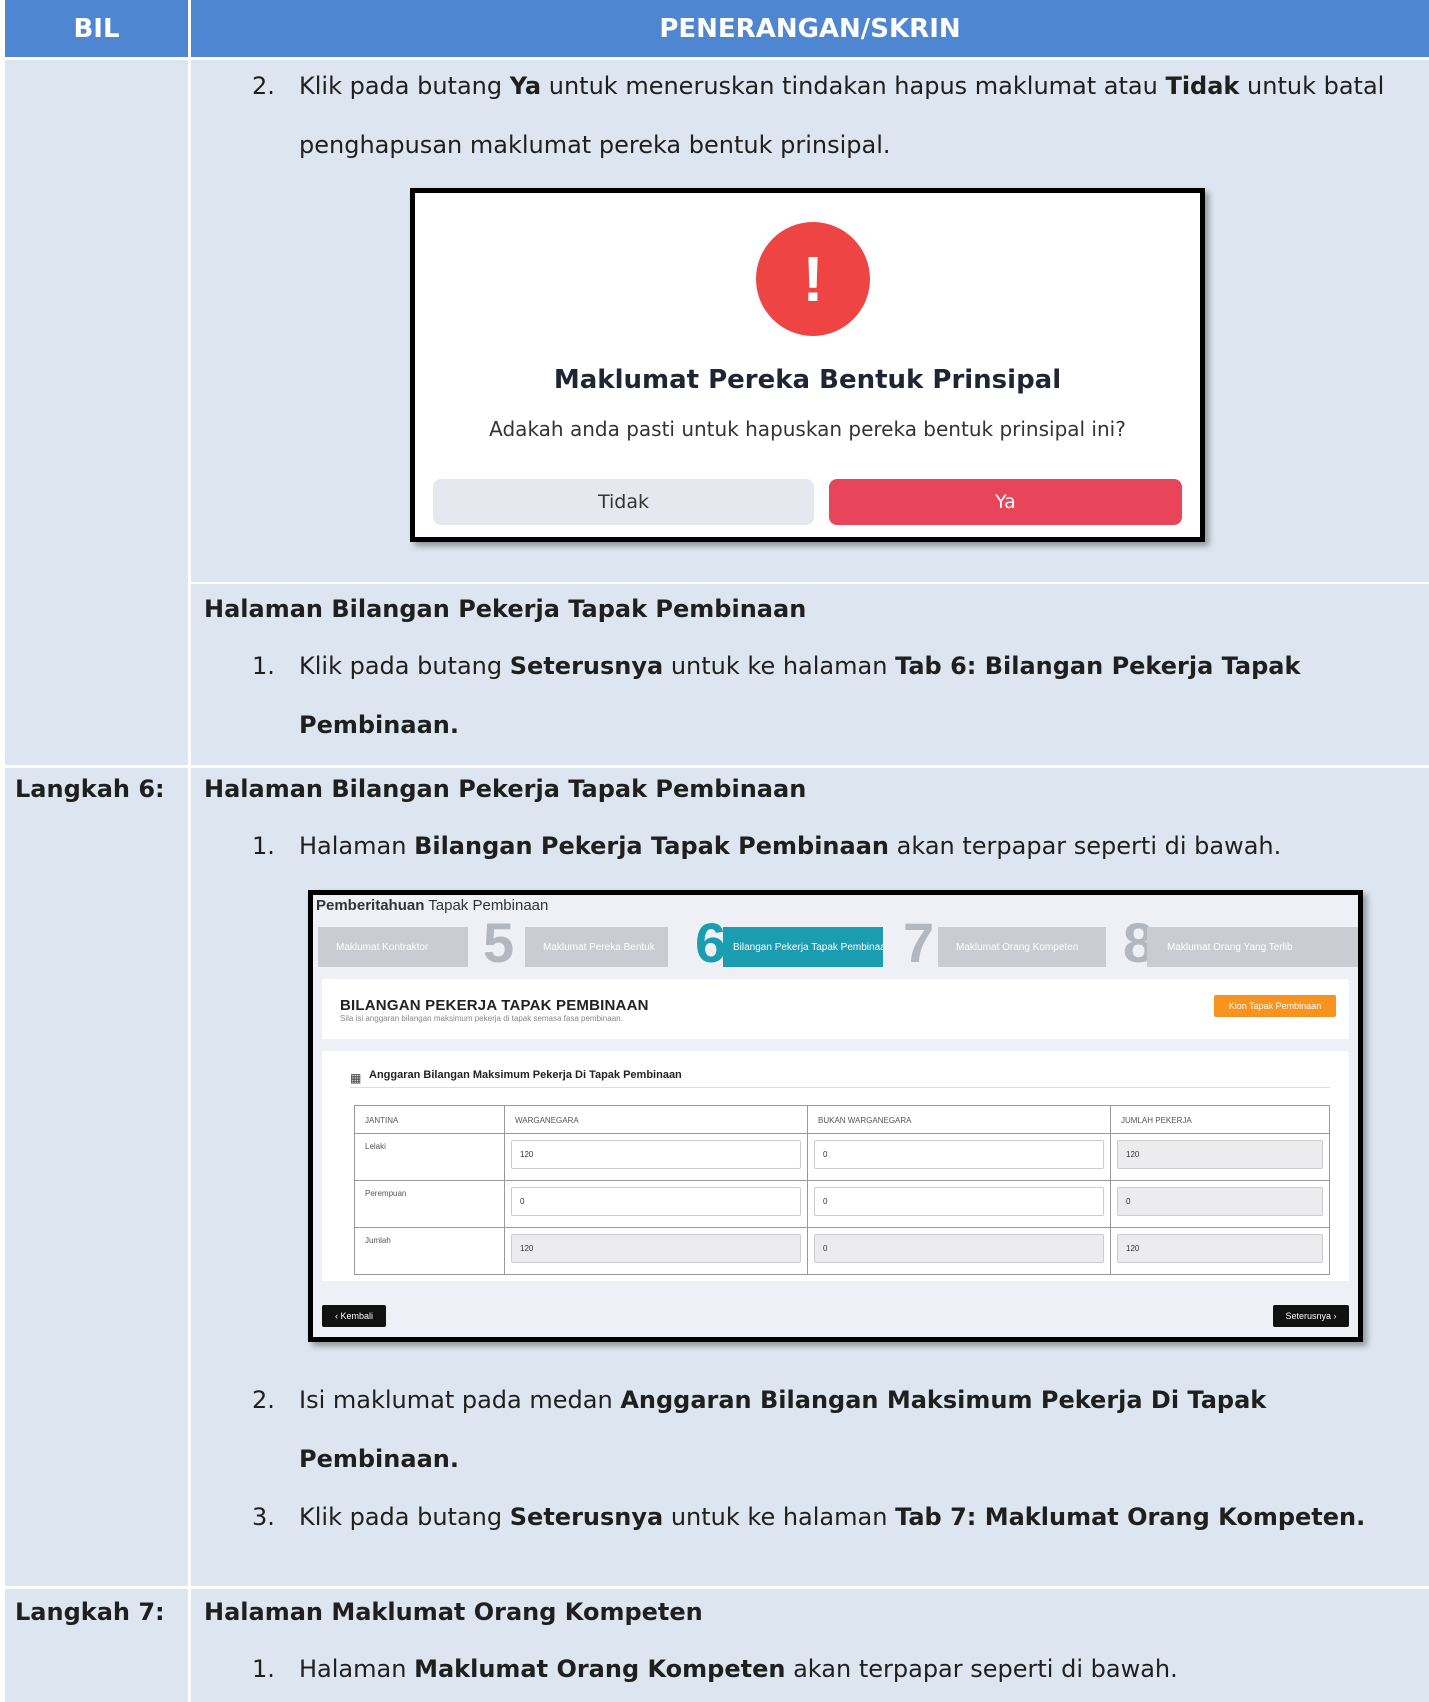  I want to click on perempuan-jumlah-field: 0, so click(1220, 1201).